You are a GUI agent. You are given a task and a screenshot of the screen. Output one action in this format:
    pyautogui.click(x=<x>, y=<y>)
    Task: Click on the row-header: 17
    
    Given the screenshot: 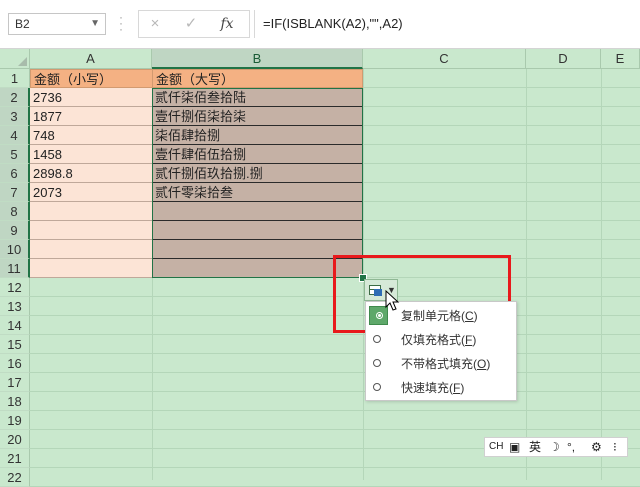 What is the action you would take?
    pyautogui.click(x=15, y=382)
    